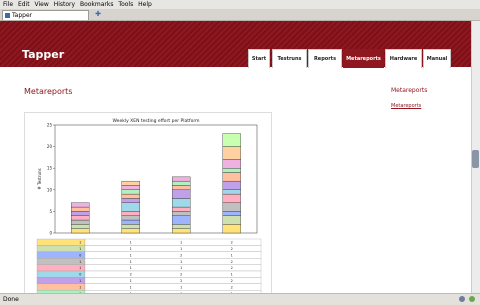 The width and height of the screenshot is (480, 305). What do you see at coordinates (97, 4) in the screenshot?
I see `menu-bookmarks: Bookmarks` at bounding box center [97, 4].